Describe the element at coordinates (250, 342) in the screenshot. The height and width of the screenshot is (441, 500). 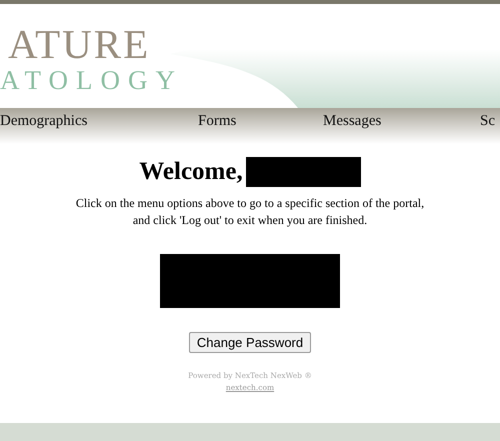
I see `change-password-button: Change Password` at that location.